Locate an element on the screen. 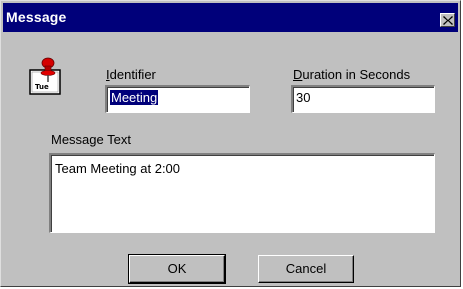 The height and width of the screenshot is (289, 463). icon-caption: Tue is located at coordinates (42, 87).